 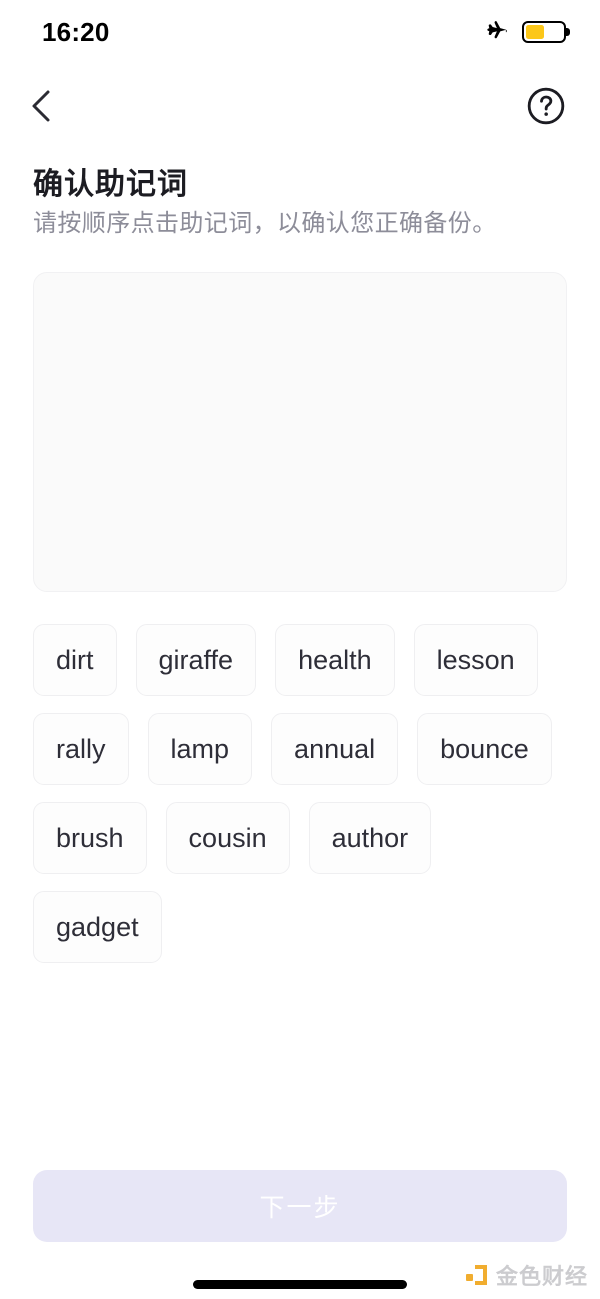 What do you see at coordinates (484, 749) in the screenshot?
I see `word-chip: bounce` at bounding box center [484, 749].